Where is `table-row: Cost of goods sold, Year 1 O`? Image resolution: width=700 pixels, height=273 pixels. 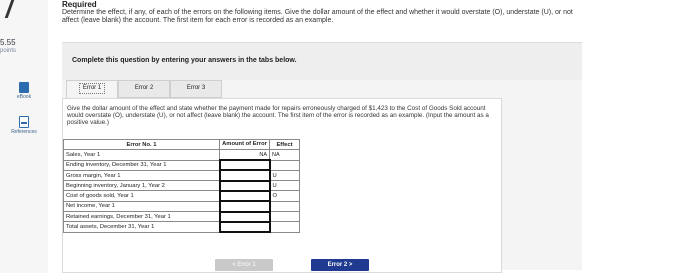
table-row: Cost of goods sold, Year 1 O is located at coordinates (181, 196).